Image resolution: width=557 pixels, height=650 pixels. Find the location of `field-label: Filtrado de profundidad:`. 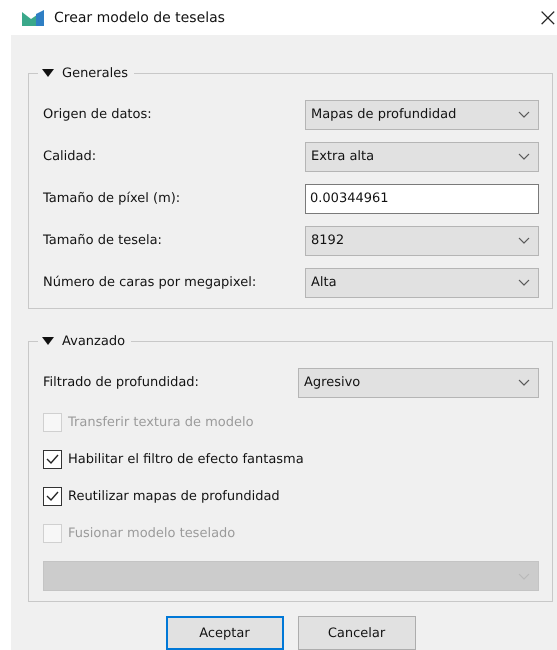

field-label: Filtrado de profundidad: is located at coordinates (121, 382).